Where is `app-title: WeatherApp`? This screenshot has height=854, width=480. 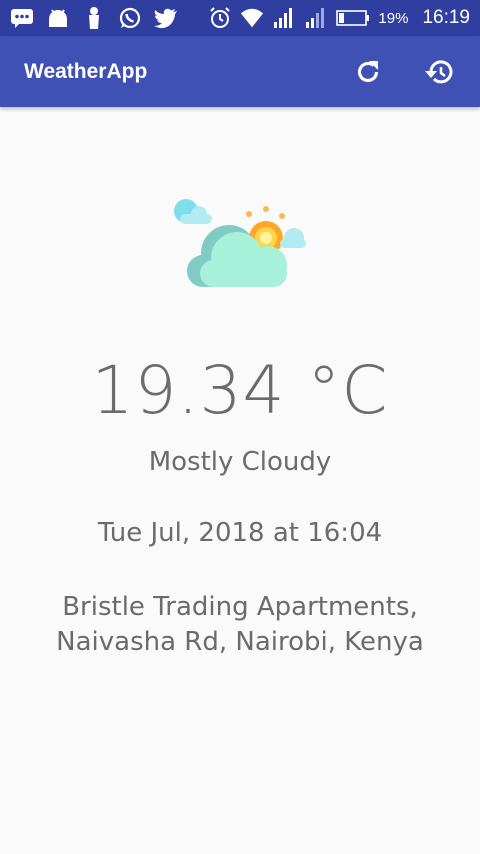 app-title: WeatherApp is located at coordinates (86, 71).